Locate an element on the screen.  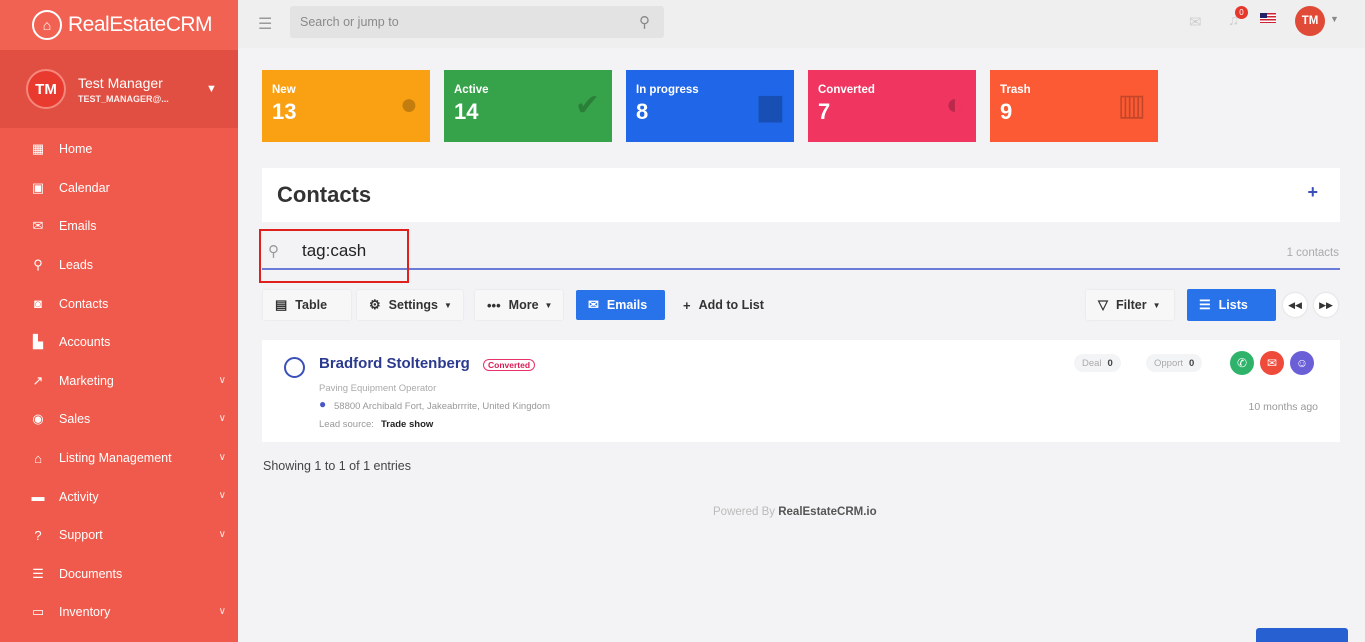
global-search: ⚲ is located at coordinates (477, 22).